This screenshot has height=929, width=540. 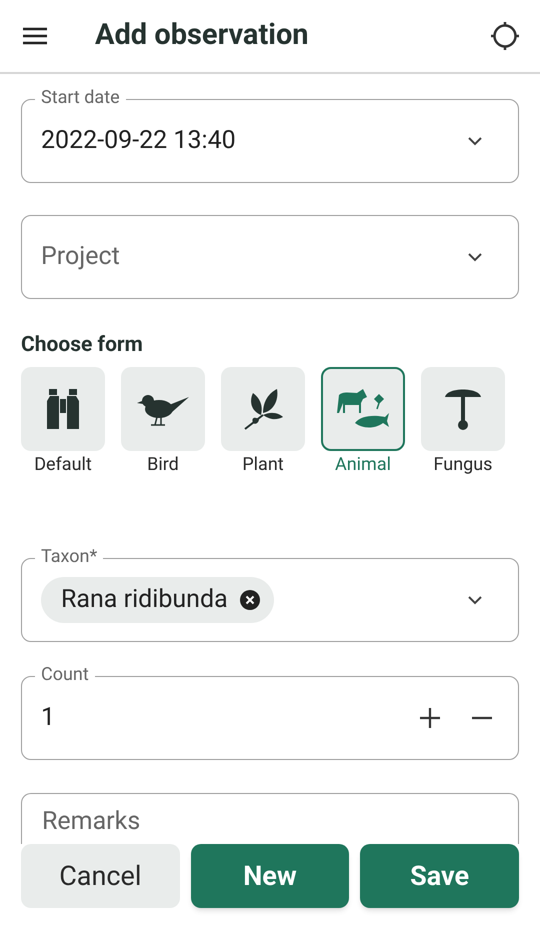 I want to click on date-value: 2022-09-22 13:40, so click(x=139, y=141).